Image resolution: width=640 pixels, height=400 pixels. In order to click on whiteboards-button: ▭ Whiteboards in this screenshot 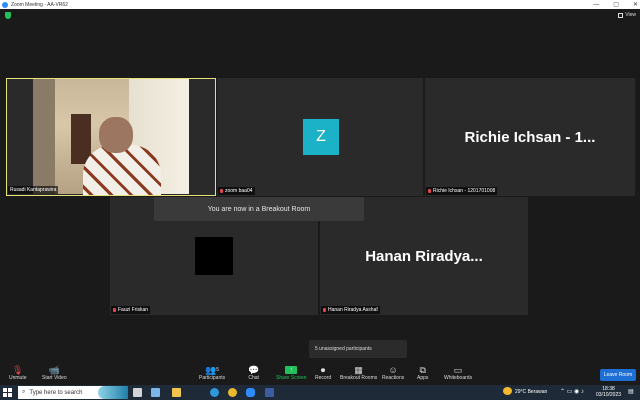, I will do `click(458, 373)`.